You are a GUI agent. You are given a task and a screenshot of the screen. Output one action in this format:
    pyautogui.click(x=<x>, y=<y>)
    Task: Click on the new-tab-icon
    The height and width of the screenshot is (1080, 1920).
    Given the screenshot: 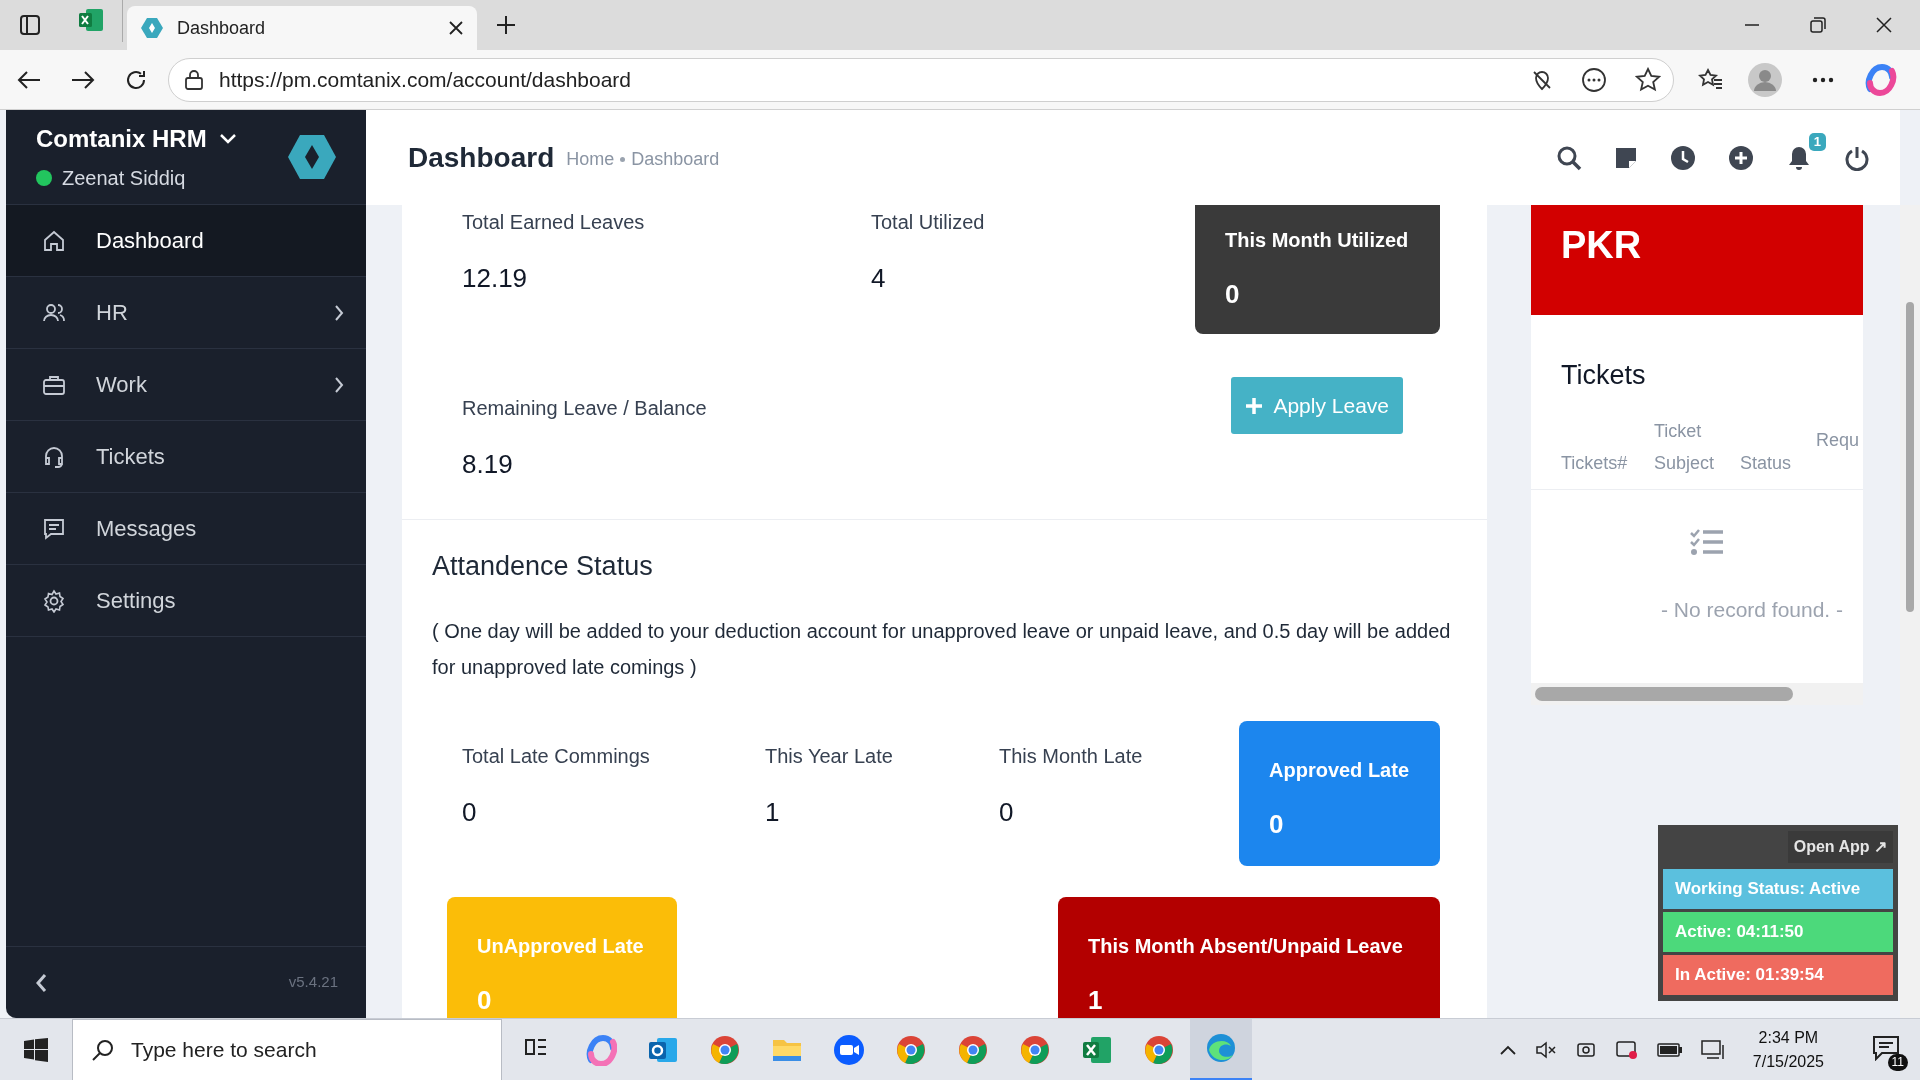 What is the action you would take?
    pyautogui.click(x=506, y=25)
    